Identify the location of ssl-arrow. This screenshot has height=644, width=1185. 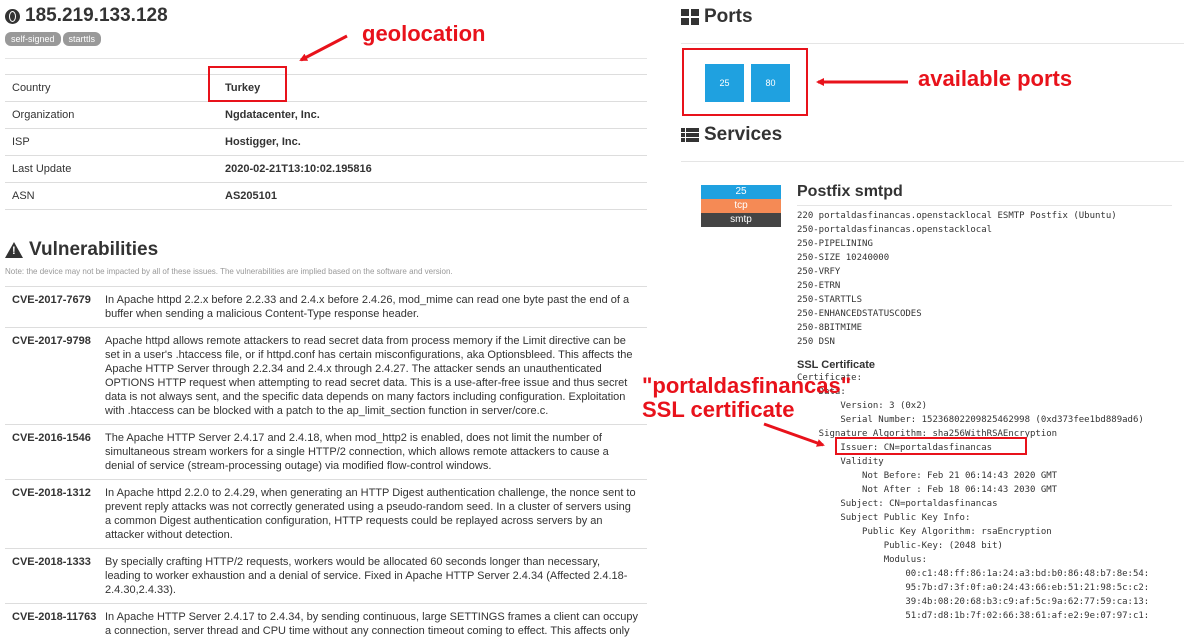
(794, 434).